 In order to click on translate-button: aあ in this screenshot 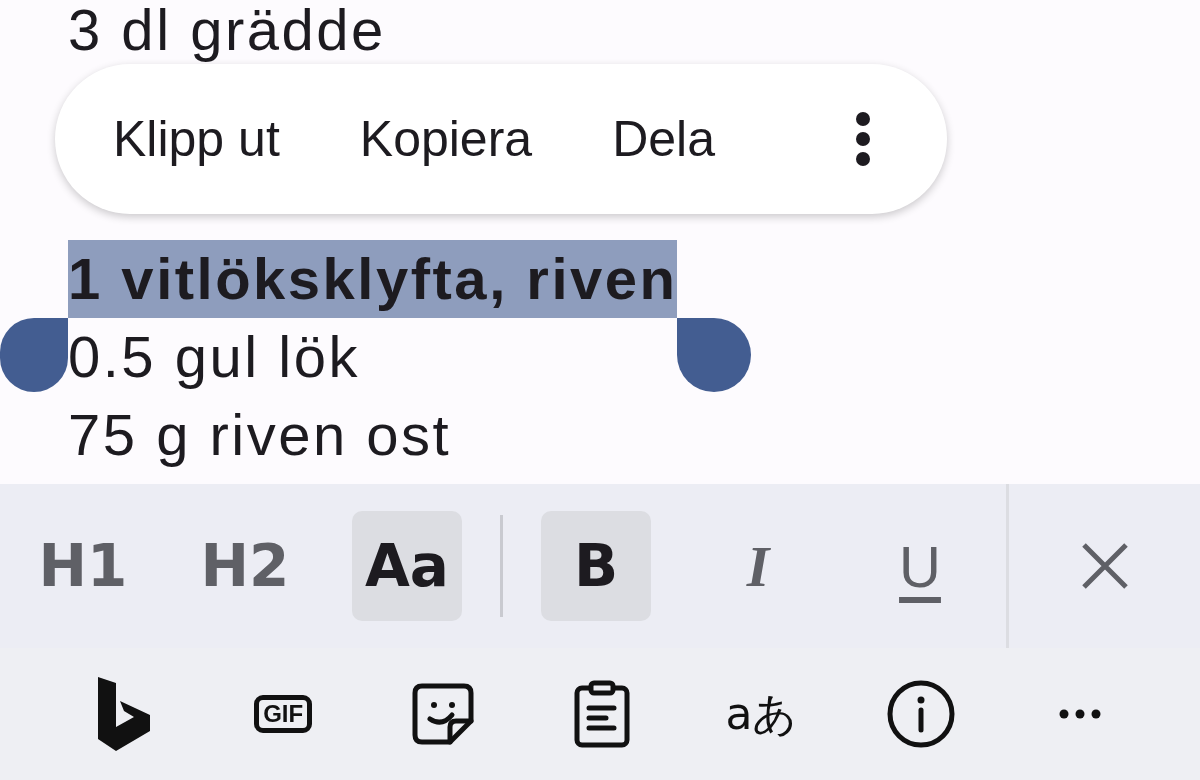, I will do `click(761, 714)`.